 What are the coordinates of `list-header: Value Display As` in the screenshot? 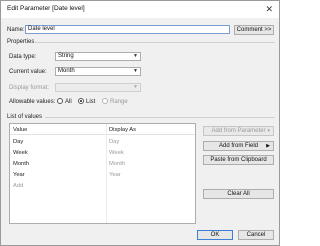 It's located at (102, 129).